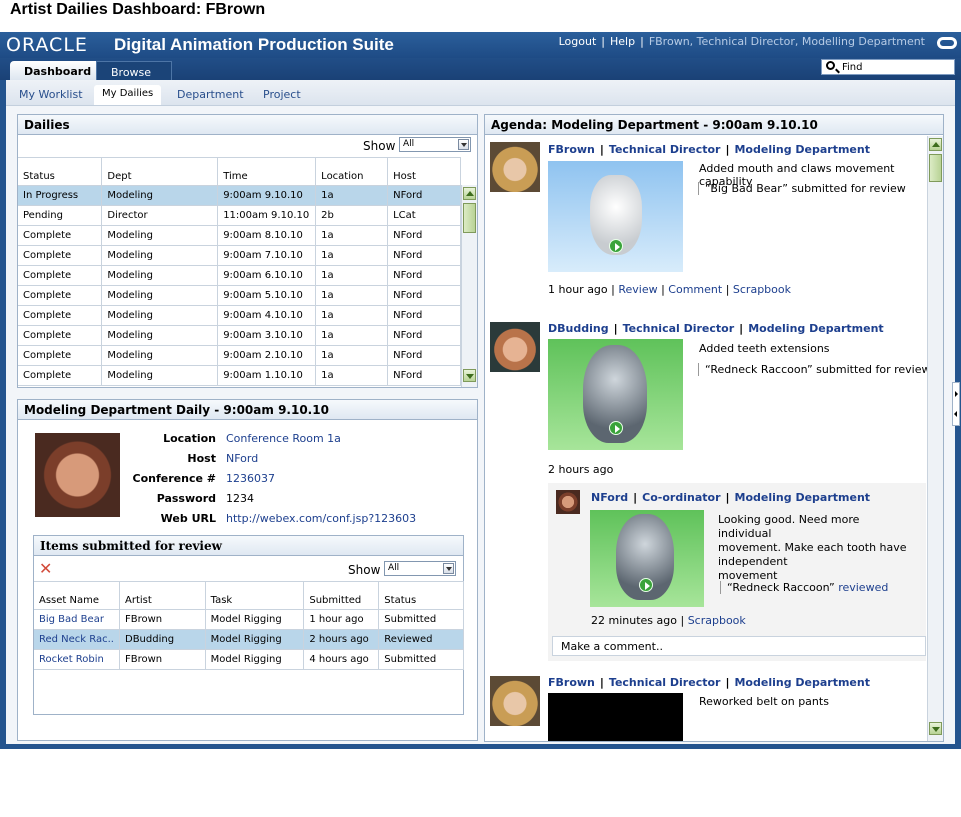  Describe the element at coordinates (239, 275) in the screenshot. I see `table-row: Complete Modeling 9:00am 6.10.10 1a NFord` at that location.